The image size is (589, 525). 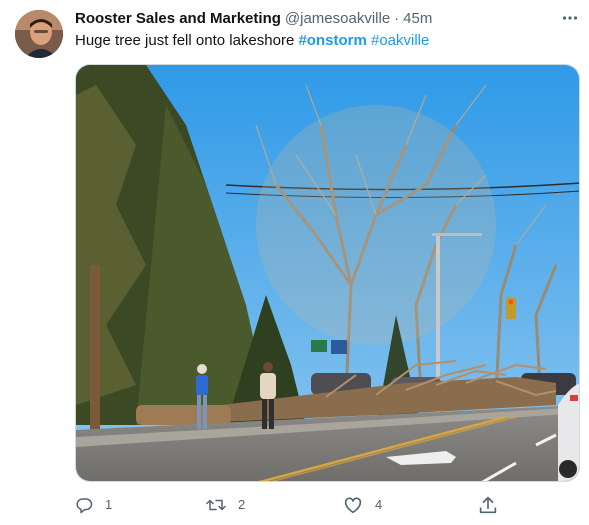 I want to click on timestamp: 45m, so click(x=417, y=19).